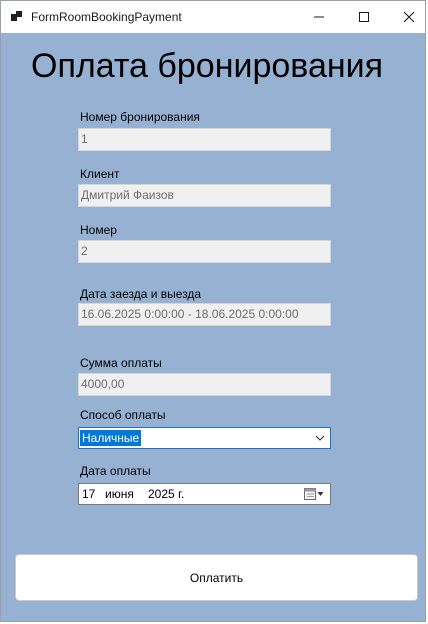  I want to click on payment-method-select: Наличные, so click(204, 438).